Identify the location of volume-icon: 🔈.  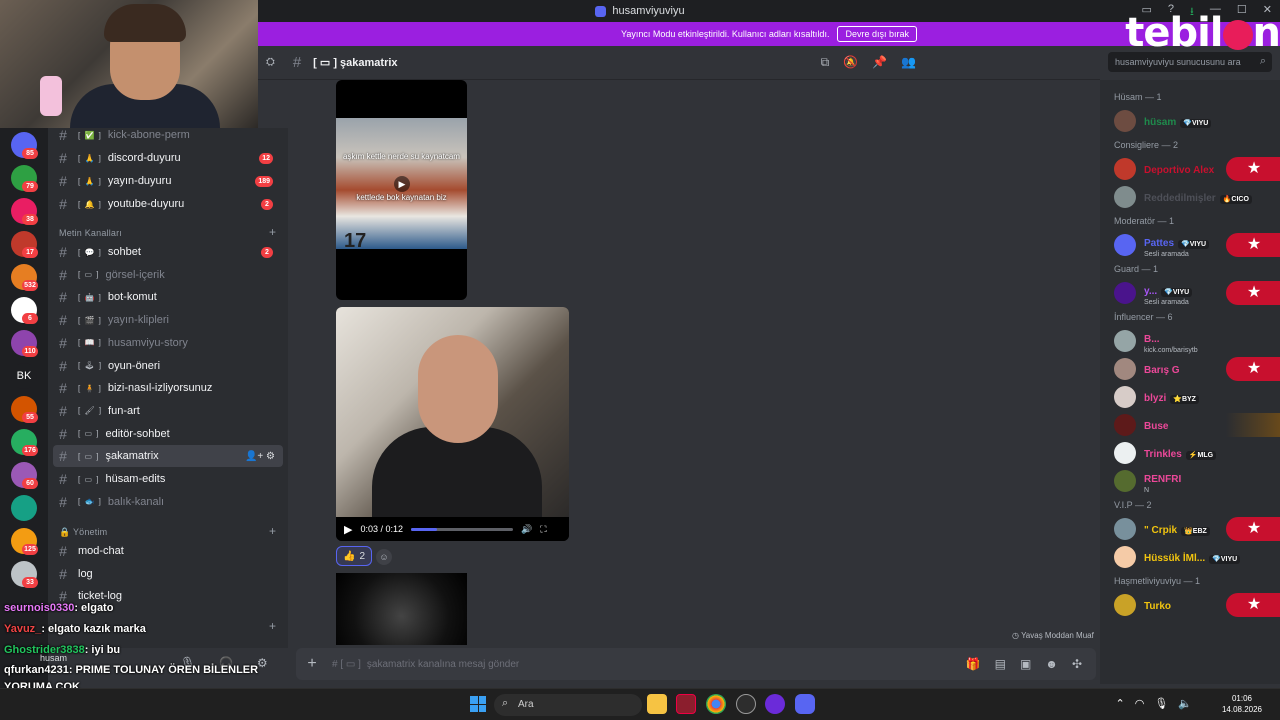
(1185, 703).